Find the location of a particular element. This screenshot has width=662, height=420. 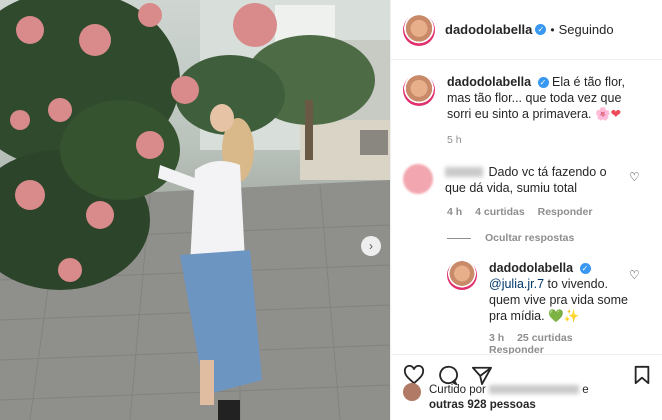

reply-emoji: 💚✨ is located at coordinates (564, 316).